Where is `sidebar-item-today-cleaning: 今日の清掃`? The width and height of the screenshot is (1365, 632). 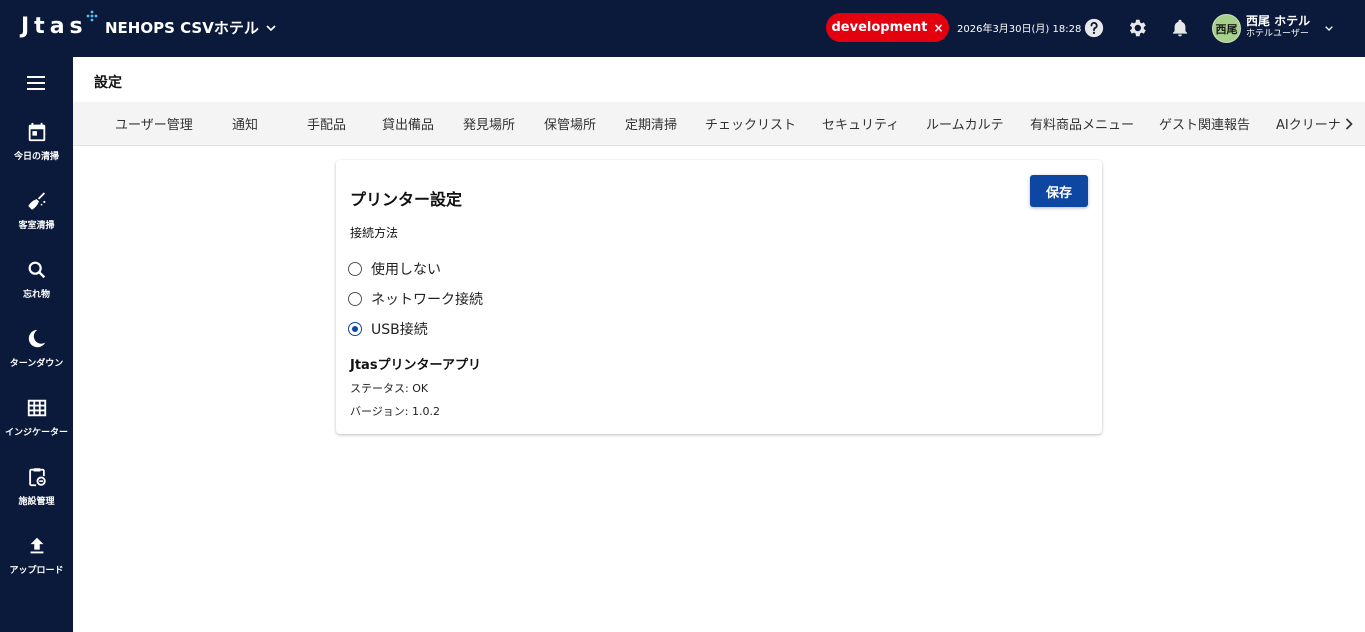
sidebar-item-today-cleaning: 今日の清掃 is located at coordinates (36, 146).